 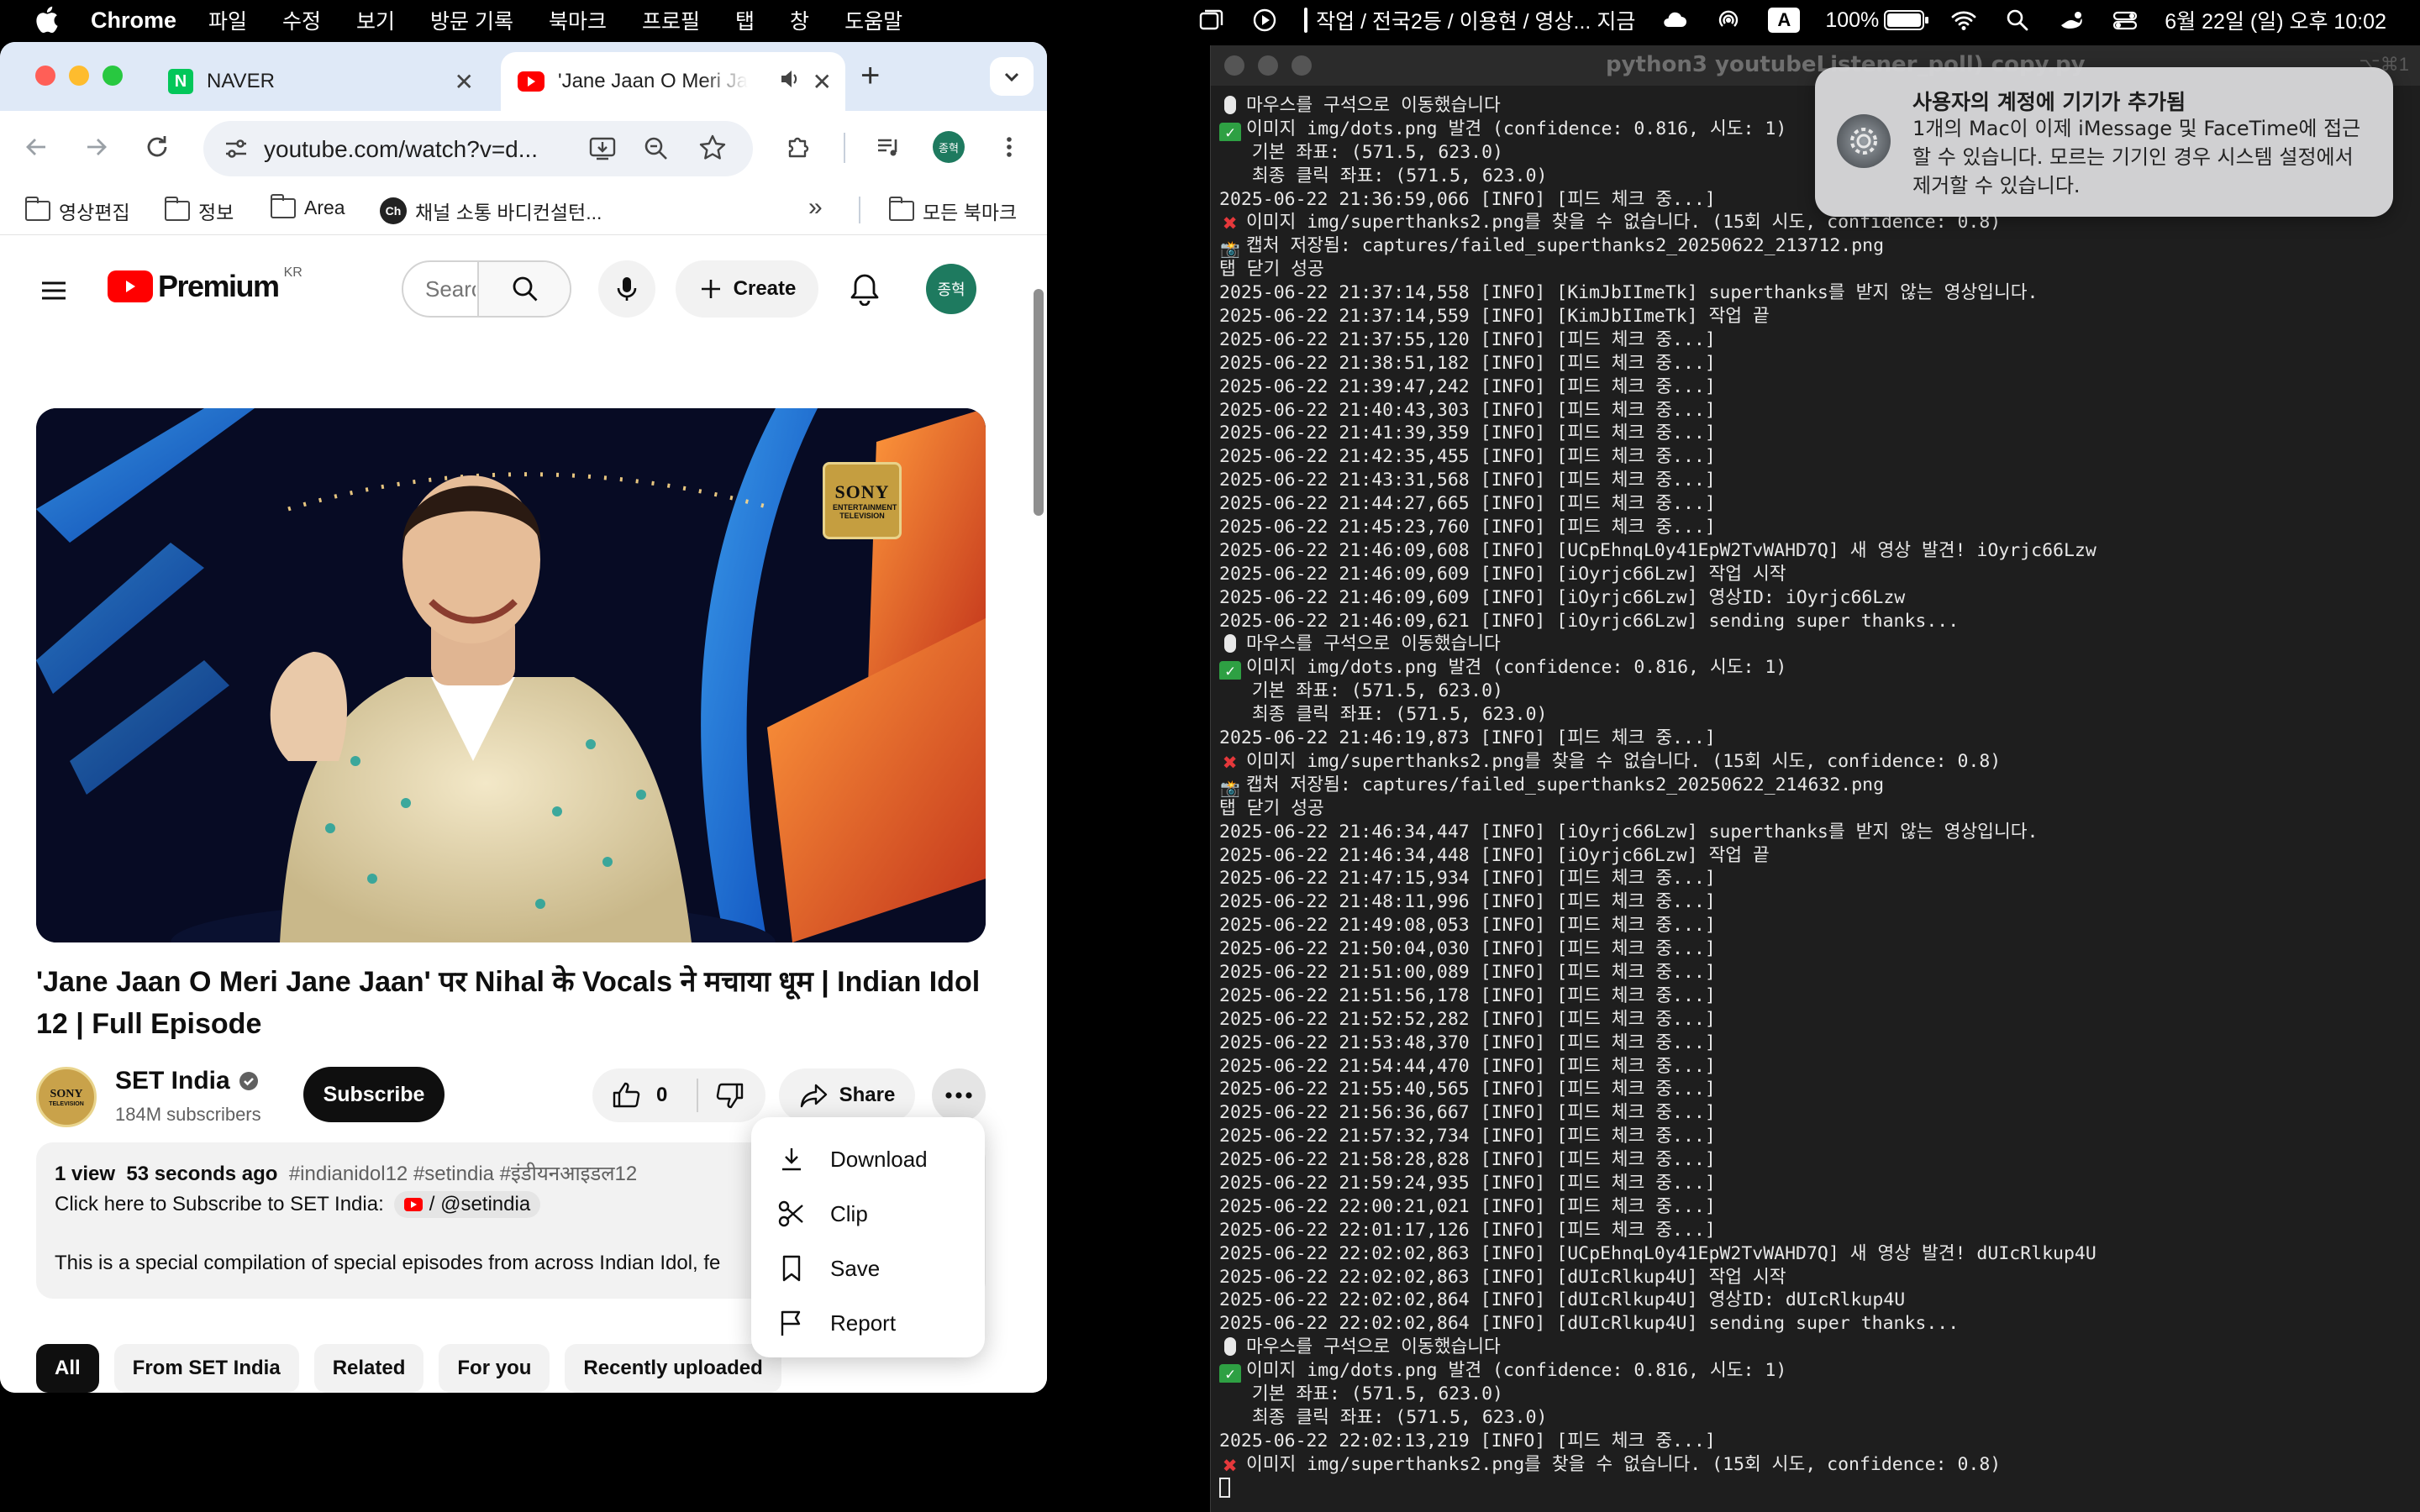 What do you see at coordinates (450, 289) in the screenshot?
I see `search-input` at bounding box center [450, 289].